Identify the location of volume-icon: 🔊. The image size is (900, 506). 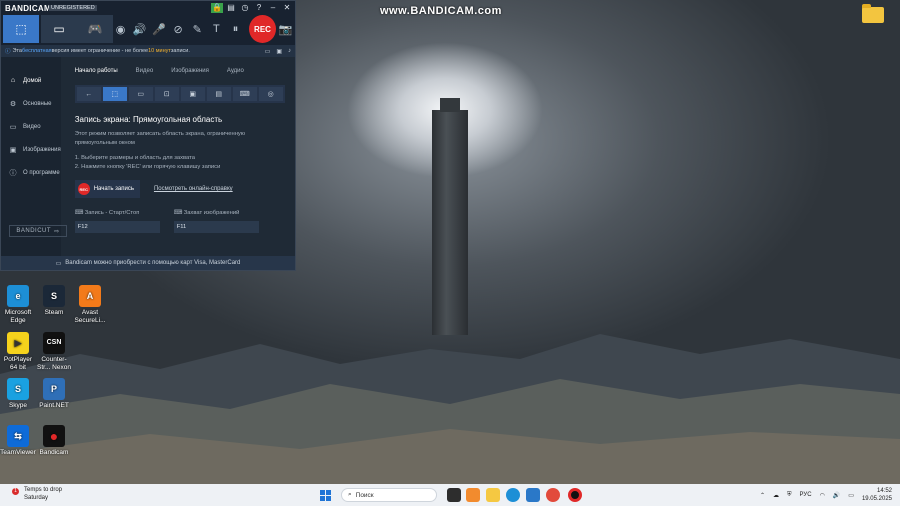
(836, 495).